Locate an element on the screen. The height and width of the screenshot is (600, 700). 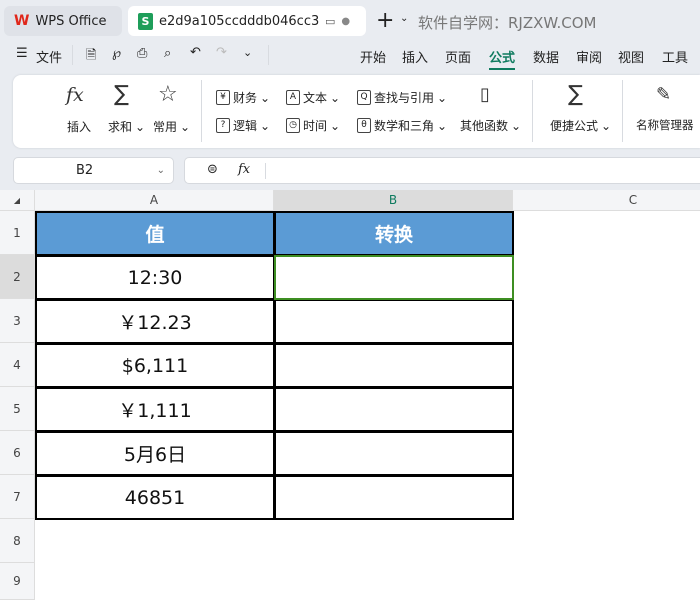
value-cell: 46851 is located at coordinates (155, 497).